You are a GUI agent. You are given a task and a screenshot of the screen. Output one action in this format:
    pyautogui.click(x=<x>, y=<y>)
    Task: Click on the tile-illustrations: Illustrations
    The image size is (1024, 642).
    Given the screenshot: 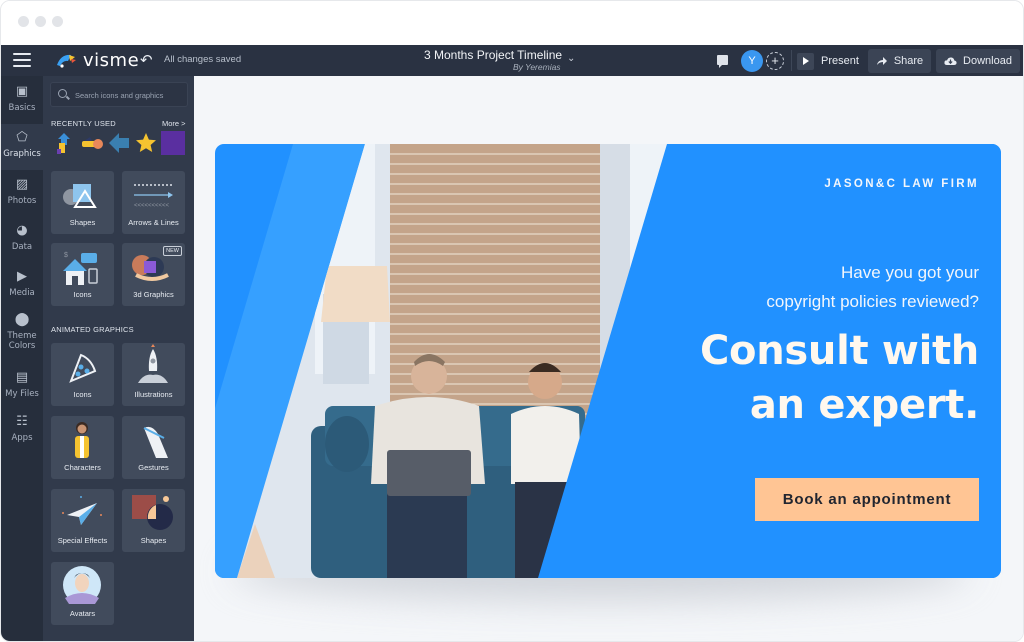 What is the action you would take?
    pyautogui.click(x=153, y=374)
    